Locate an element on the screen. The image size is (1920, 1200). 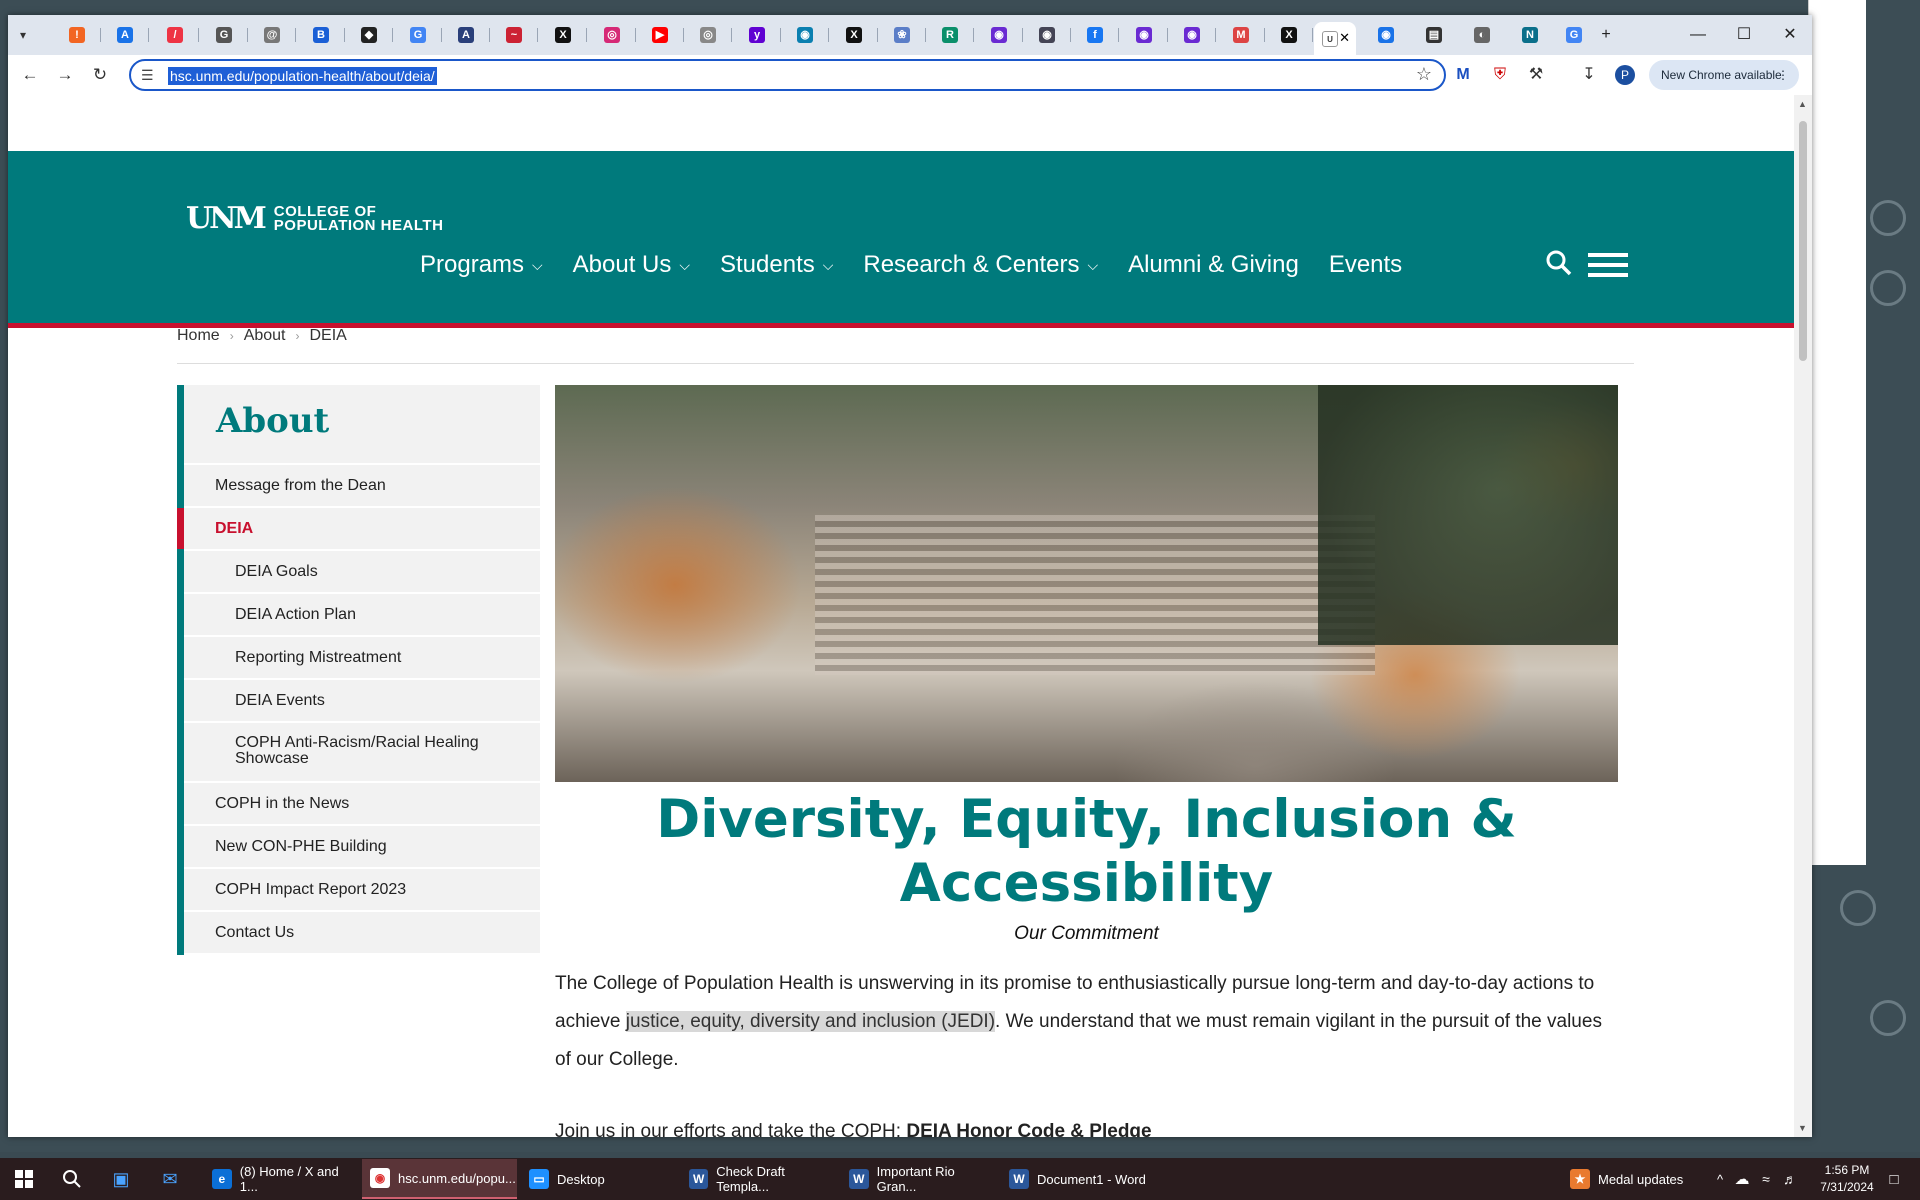
background-window is located at coordinates (1837, 432).